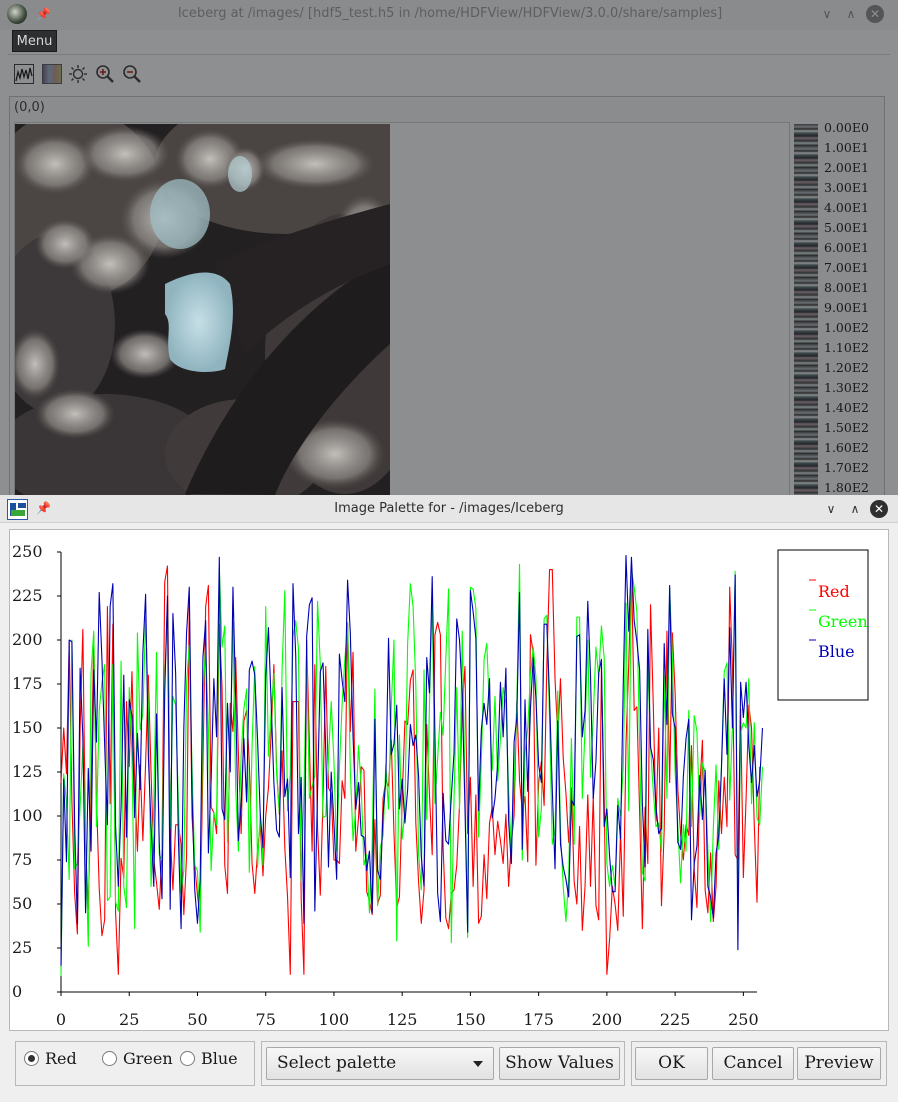  What do you see at coordinates (402, 1019) in the screenshot?
I see `x-tick-label: 125` at bounding box center [402, 1019].